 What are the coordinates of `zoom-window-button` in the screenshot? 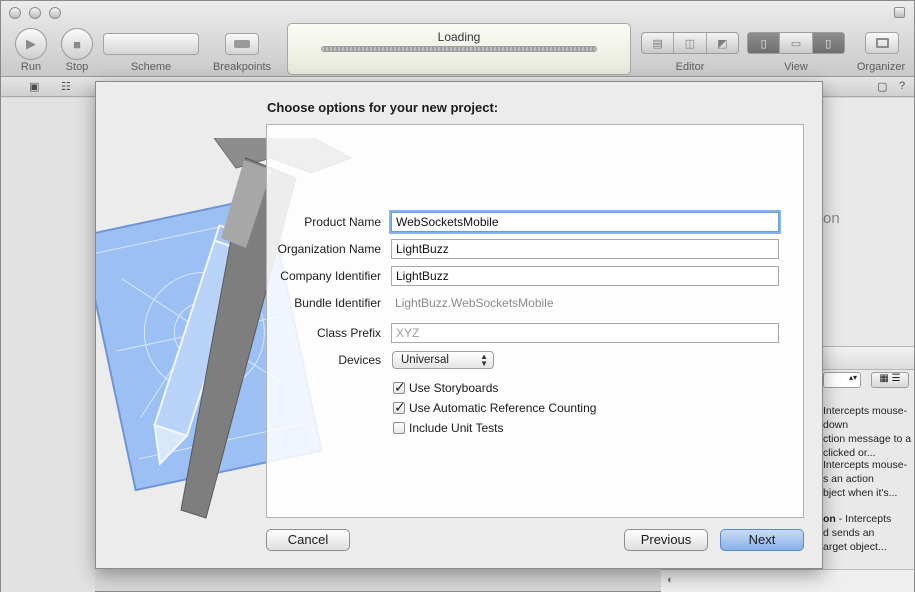 It's located at (55, 13).